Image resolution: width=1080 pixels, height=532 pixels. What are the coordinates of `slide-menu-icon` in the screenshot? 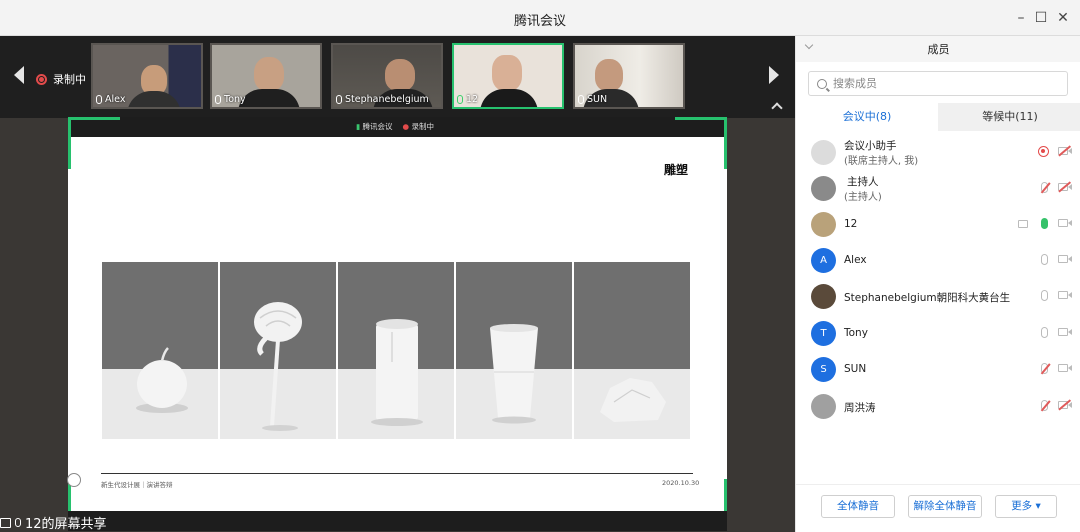 It's located at (74, 480).